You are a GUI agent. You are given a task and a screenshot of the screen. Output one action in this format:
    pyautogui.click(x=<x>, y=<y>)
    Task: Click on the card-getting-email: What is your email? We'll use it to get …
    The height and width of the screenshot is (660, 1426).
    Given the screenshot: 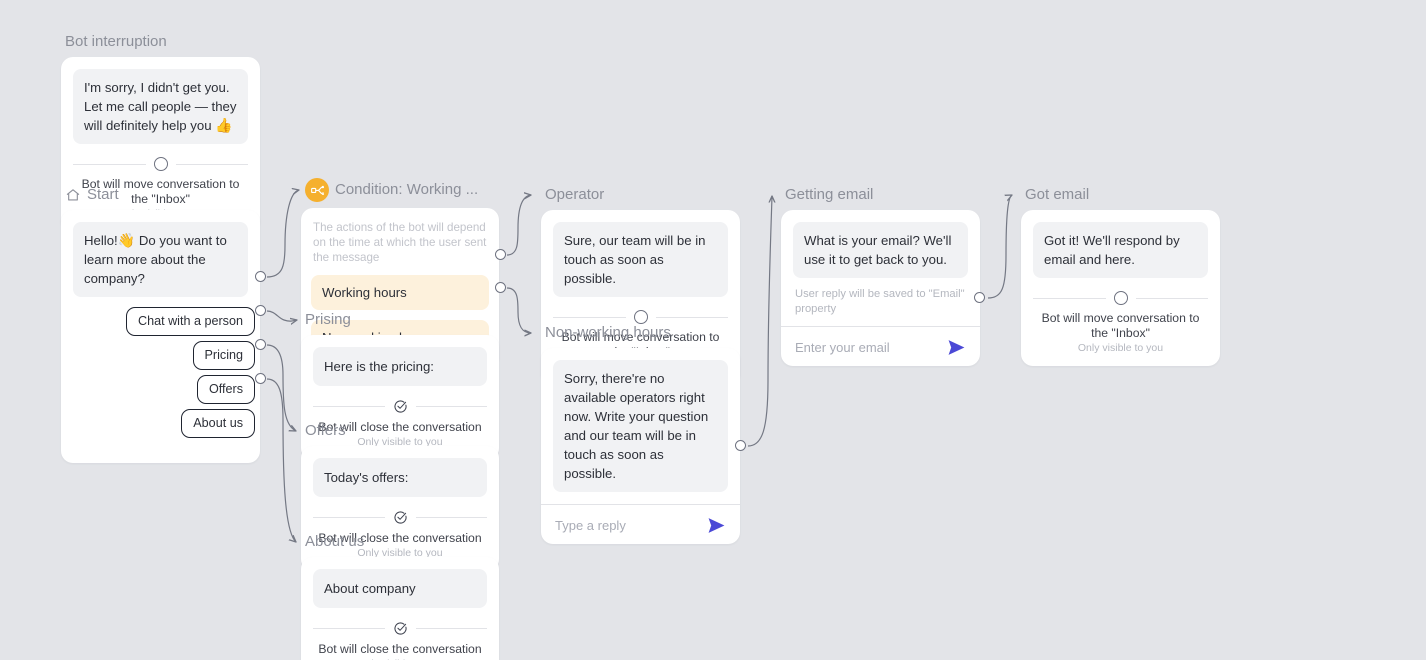 What is the action you would take?
    pyautogui.click(x=880, y=288)
    